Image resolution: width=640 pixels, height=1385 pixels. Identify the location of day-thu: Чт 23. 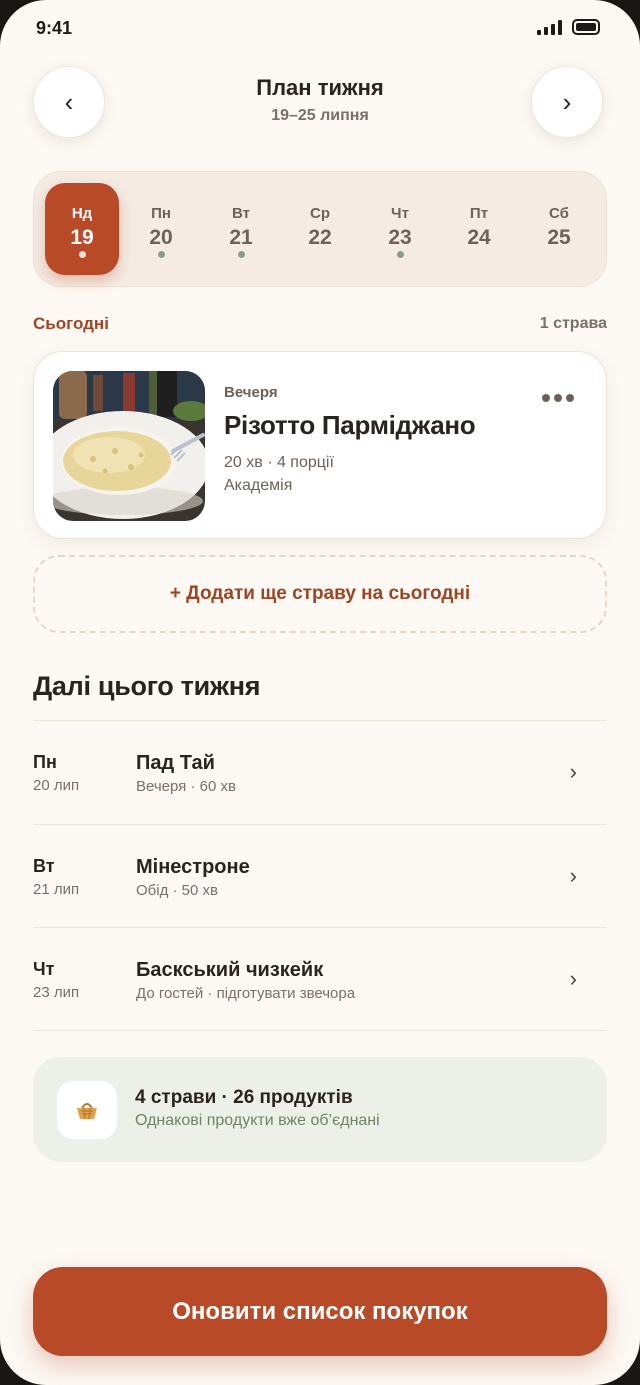
(400, 229).